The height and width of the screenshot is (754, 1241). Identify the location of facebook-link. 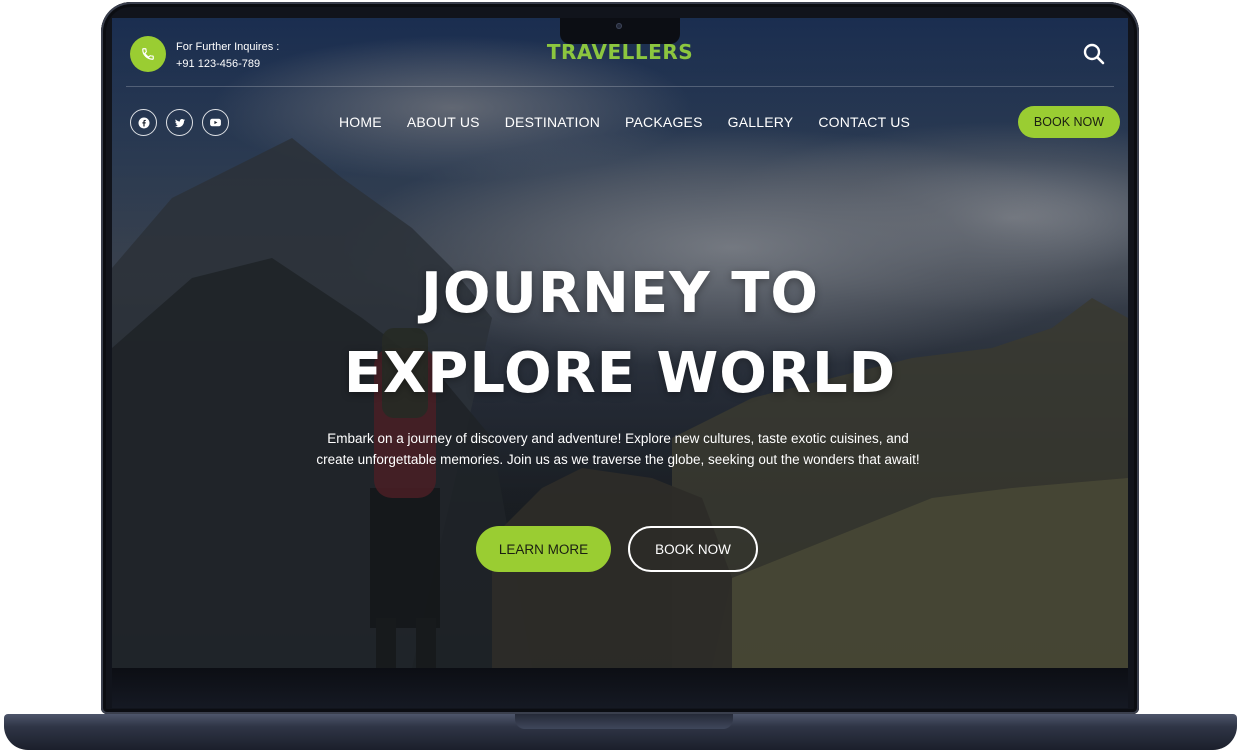
(143, 122).